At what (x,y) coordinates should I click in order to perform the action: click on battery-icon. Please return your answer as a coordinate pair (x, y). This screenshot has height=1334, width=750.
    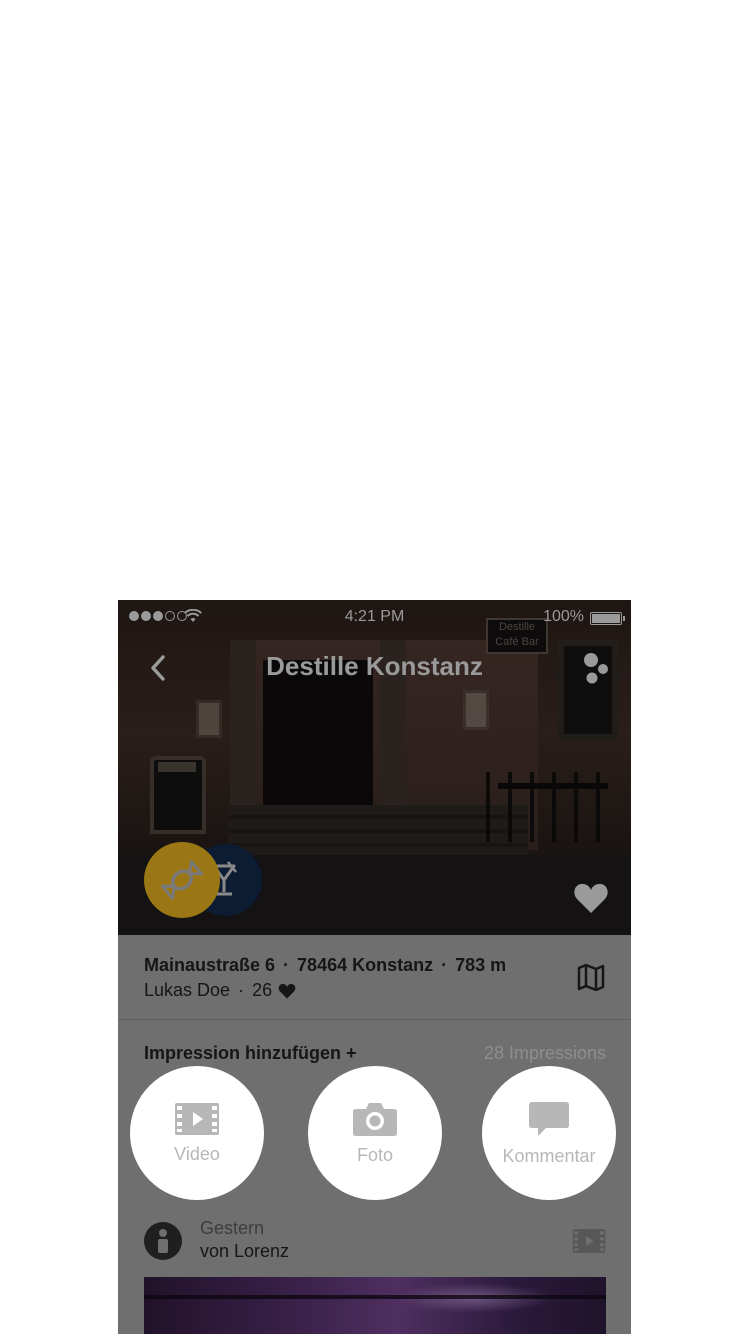
    Looking at the image, I should click on (607, 618).